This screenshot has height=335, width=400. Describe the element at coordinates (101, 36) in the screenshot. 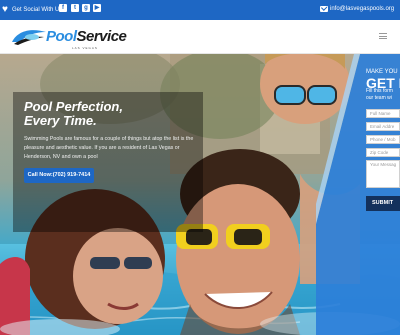

I see `logo-text-part2: Service` at that location.